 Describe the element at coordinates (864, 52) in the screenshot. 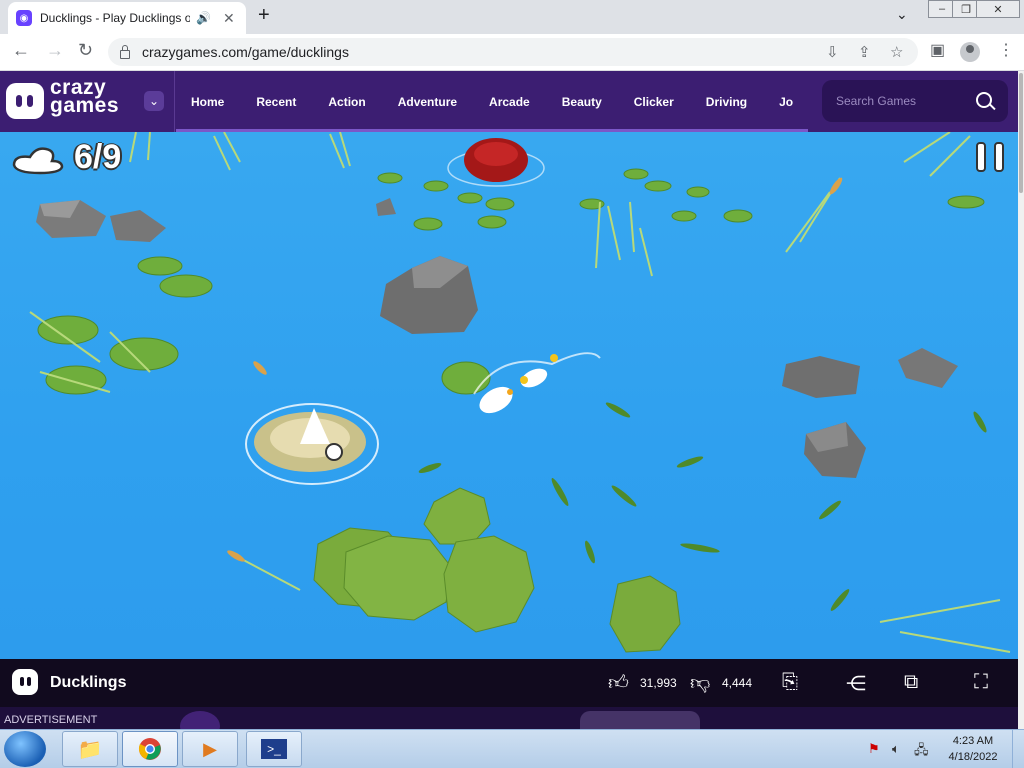

I see `share-icon: ⇪` at that location.